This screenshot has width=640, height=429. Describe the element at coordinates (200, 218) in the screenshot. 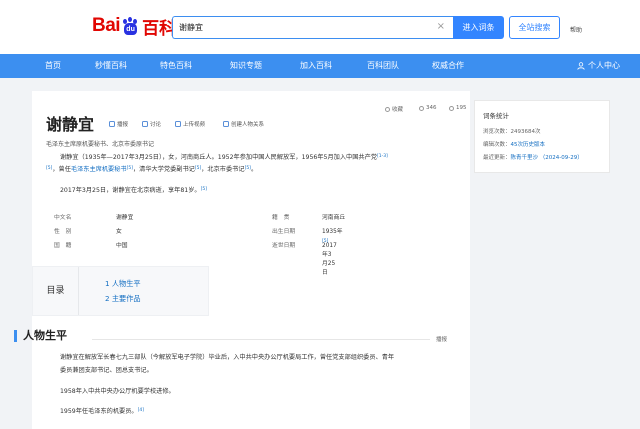

I see `infobox-row: 中文名 谢静宜 籍 贯河南商丘` at that location.